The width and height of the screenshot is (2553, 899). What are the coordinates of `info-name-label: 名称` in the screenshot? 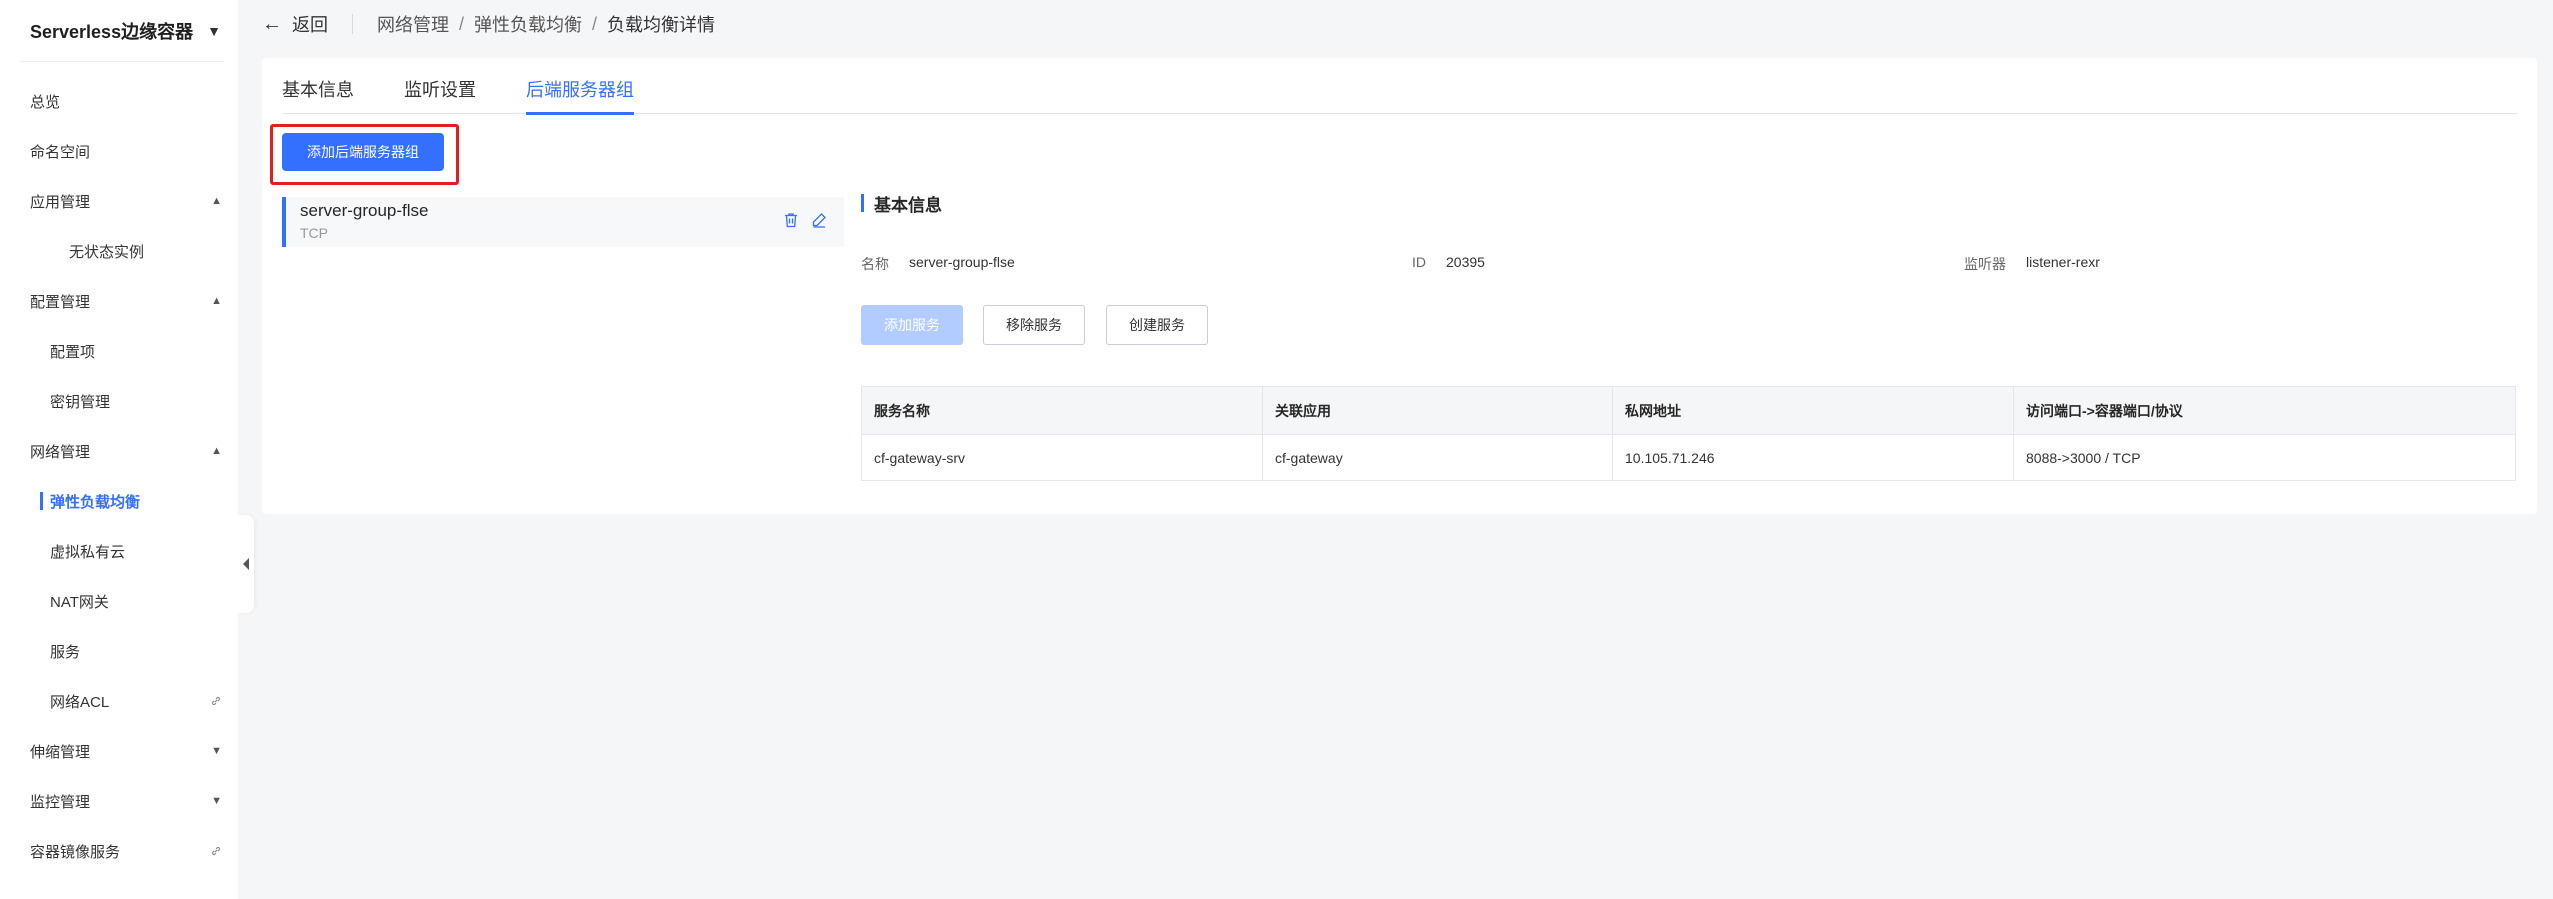 It's located at (875, 264).